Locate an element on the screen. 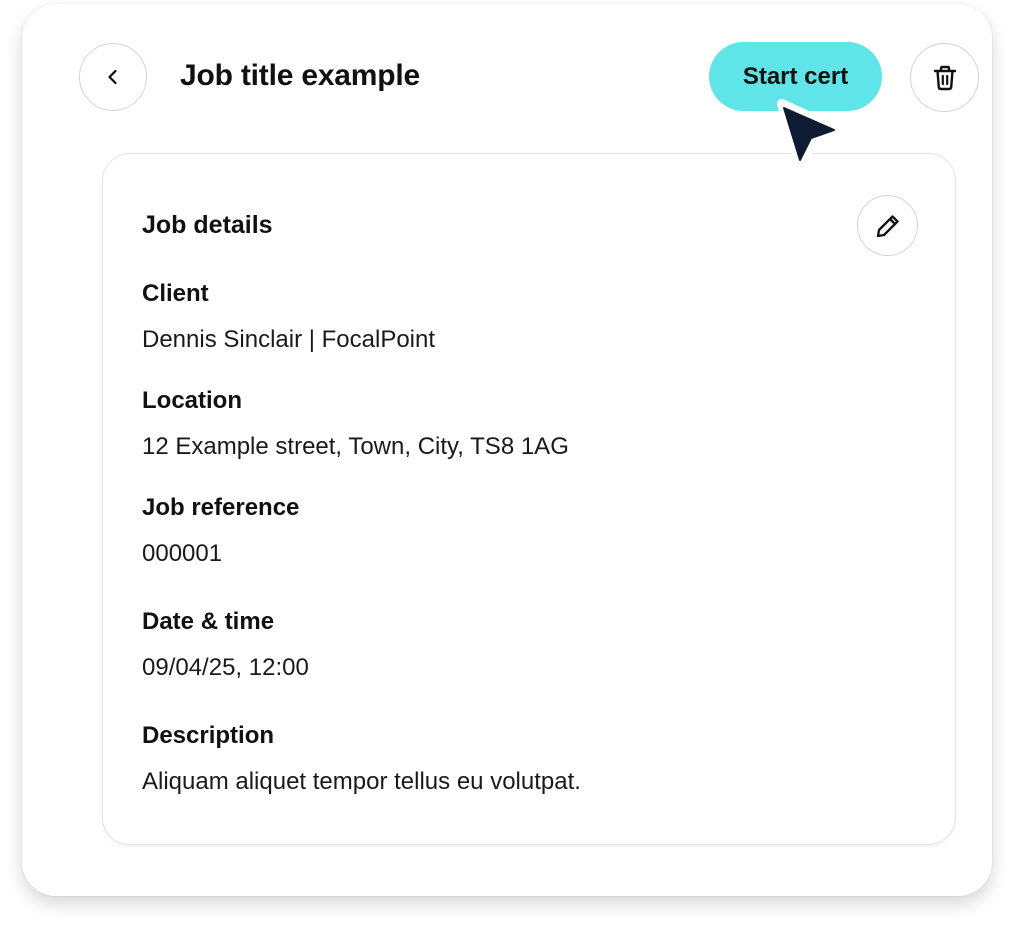 Image resolution: width=1014 pixels, height=928 pixels. job-reference-value: 000001 is located at coordinates (182, 553).